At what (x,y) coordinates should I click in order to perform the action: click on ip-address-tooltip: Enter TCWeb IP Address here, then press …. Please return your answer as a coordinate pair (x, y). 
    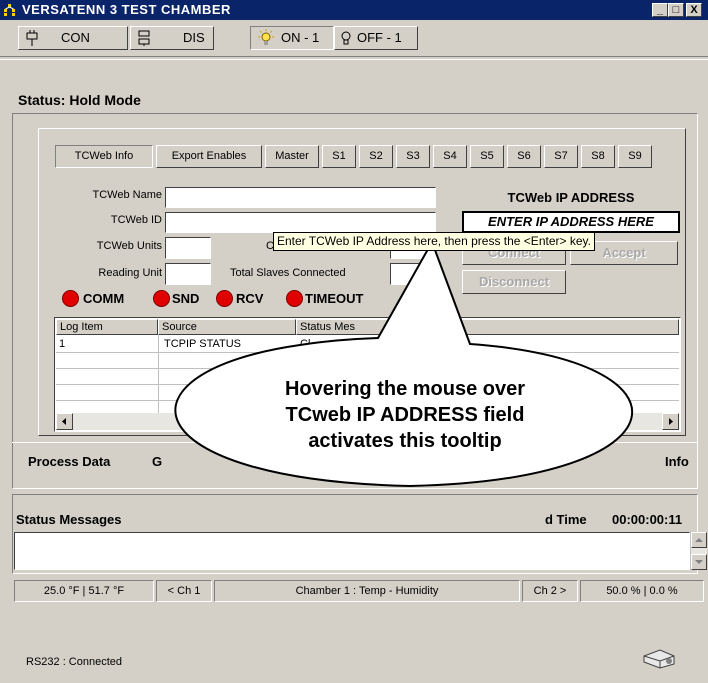
    Looking at the image, I should click on (434, 241).